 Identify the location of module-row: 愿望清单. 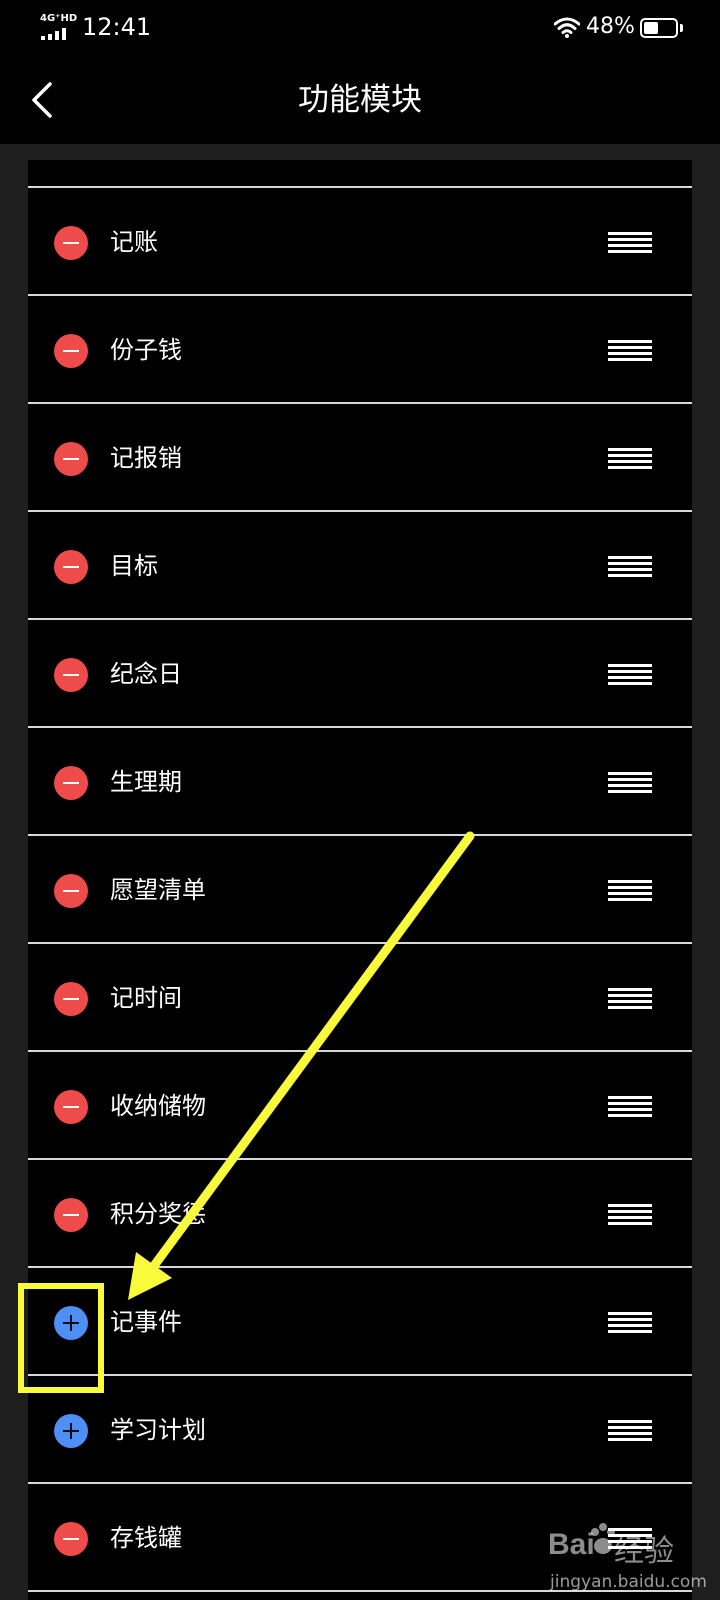
(360, 890).